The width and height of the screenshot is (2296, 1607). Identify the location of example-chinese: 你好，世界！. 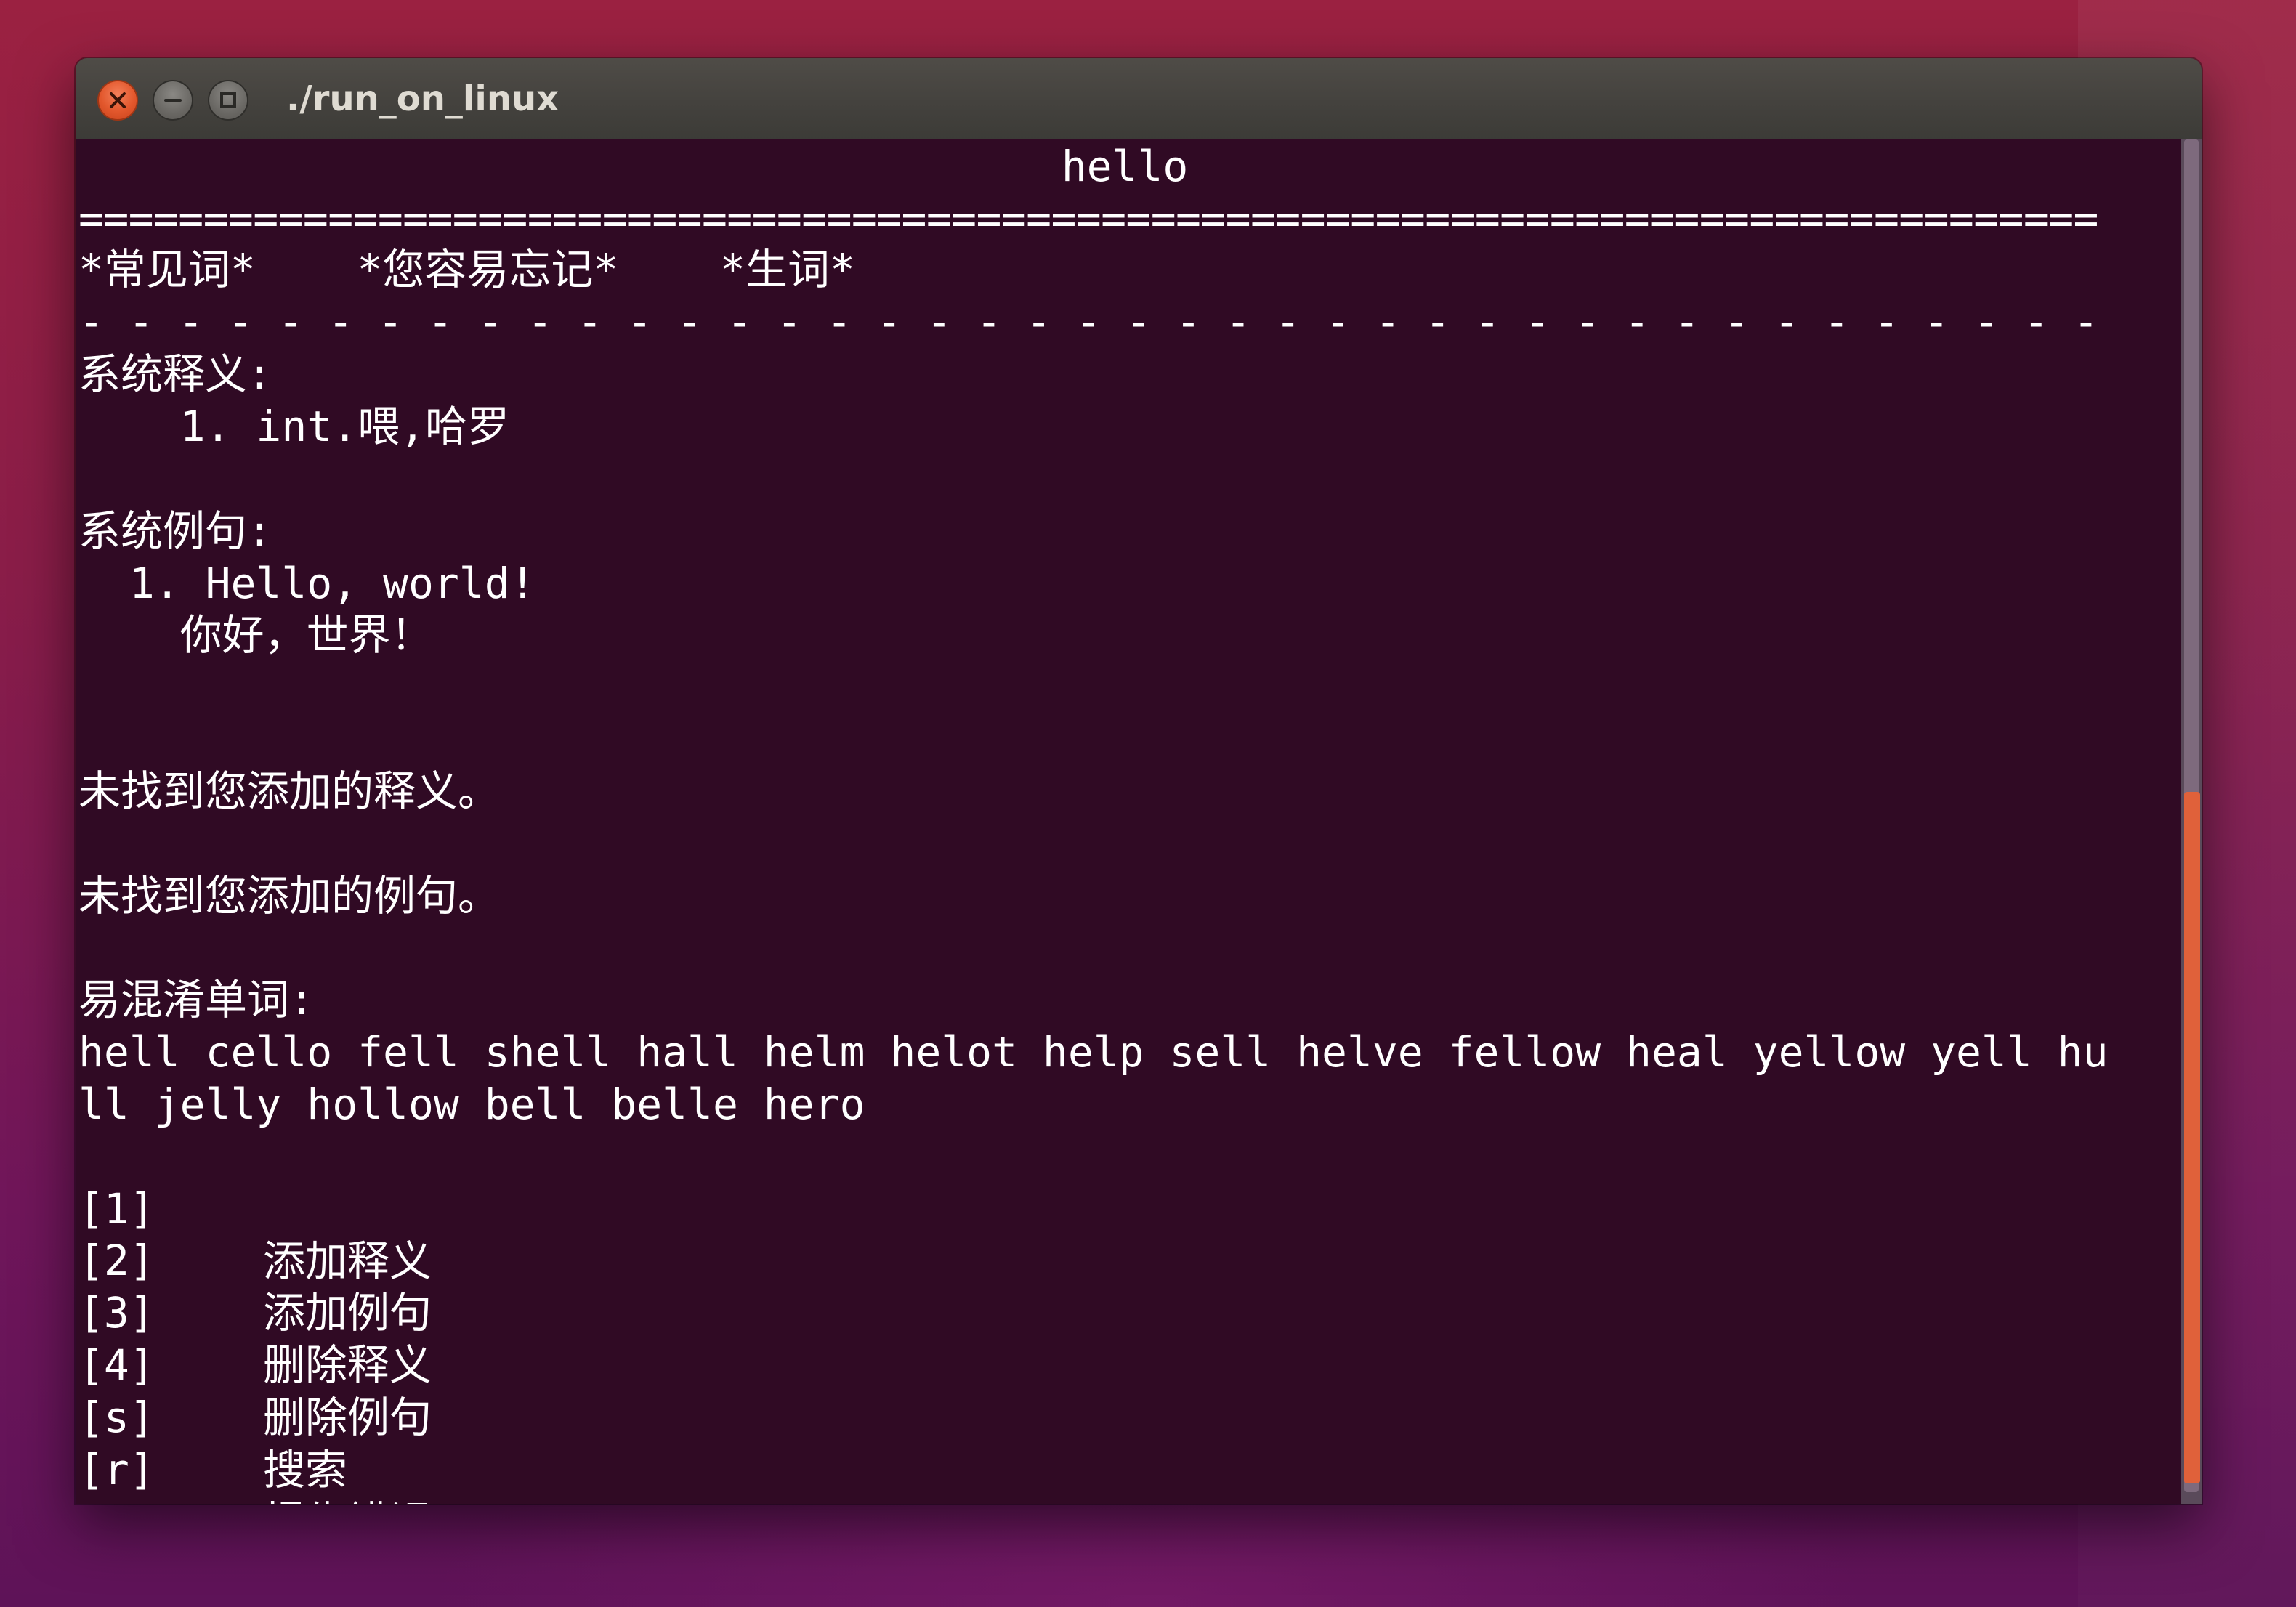
(255, 635).